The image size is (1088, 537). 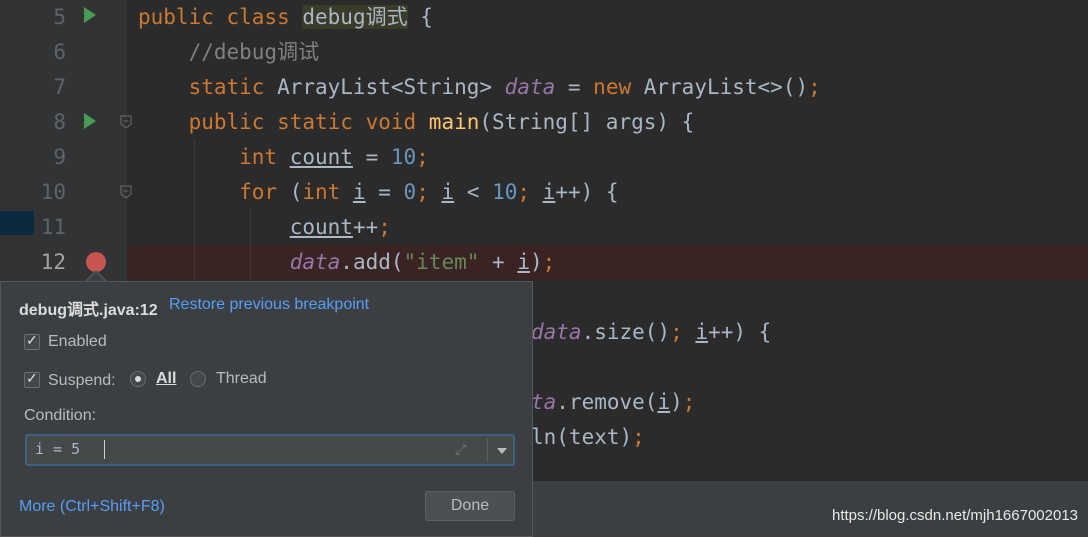 I want to click on code-token: ArrayList<String>, so click(x=391, y=87).